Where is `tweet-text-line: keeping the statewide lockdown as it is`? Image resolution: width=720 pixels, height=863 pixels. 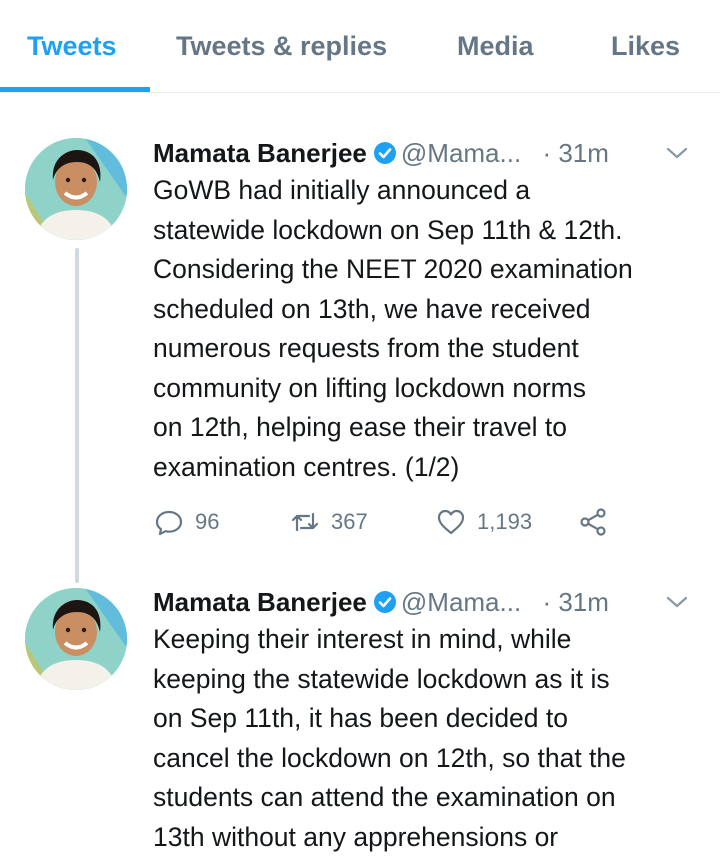
tweet-text-line: keeping the statewide lockdown as it is is located at coordinates (381, 678).